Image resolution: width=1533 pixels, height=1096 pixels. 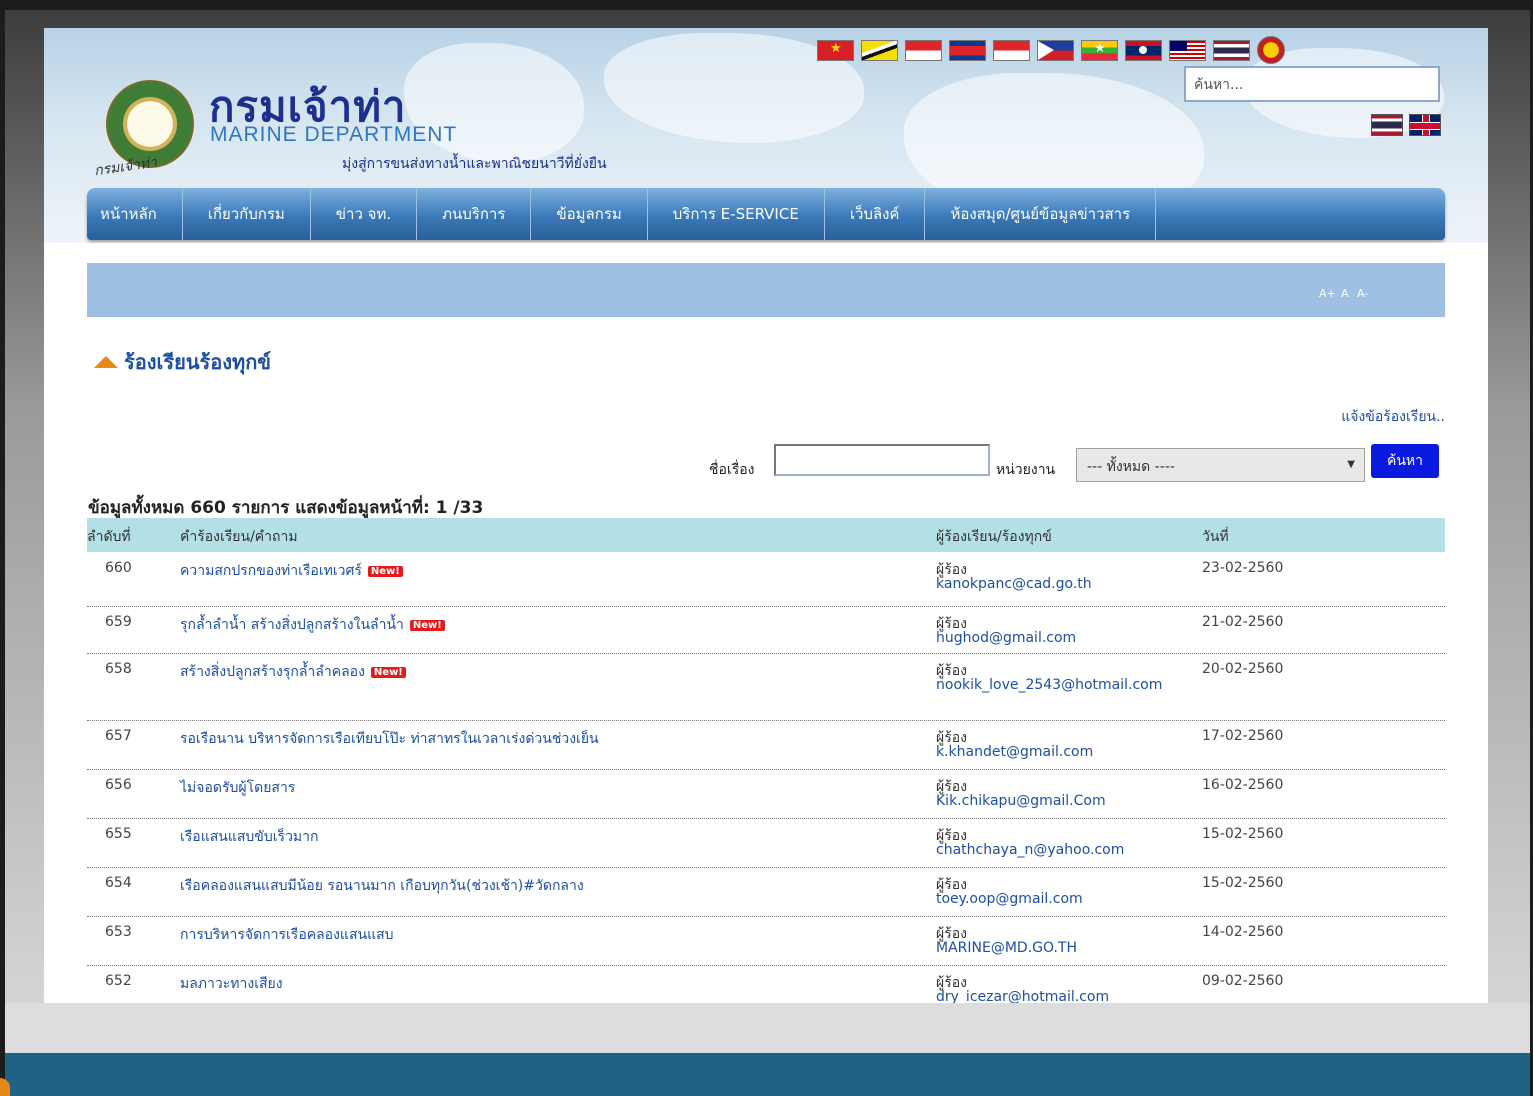 I want to click on requester-email: toey.oop@gmail.com, so click(x=1009, y=899).